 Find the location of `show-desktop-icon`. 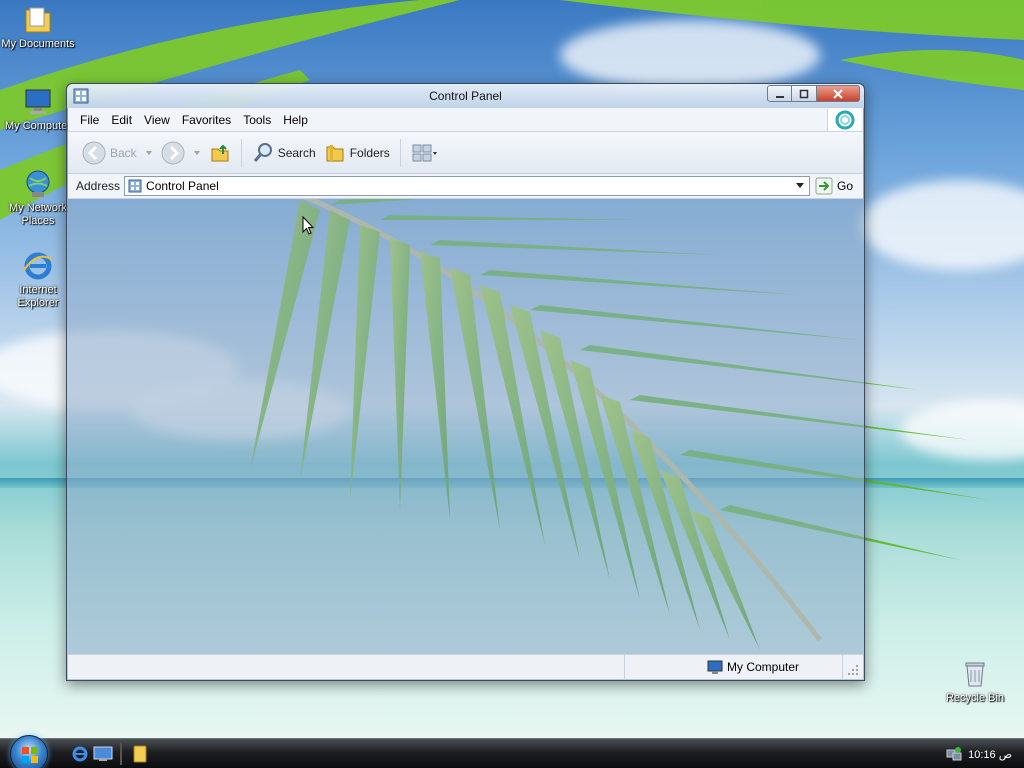

show-desktop-icon is located at coordinates (103, 753).